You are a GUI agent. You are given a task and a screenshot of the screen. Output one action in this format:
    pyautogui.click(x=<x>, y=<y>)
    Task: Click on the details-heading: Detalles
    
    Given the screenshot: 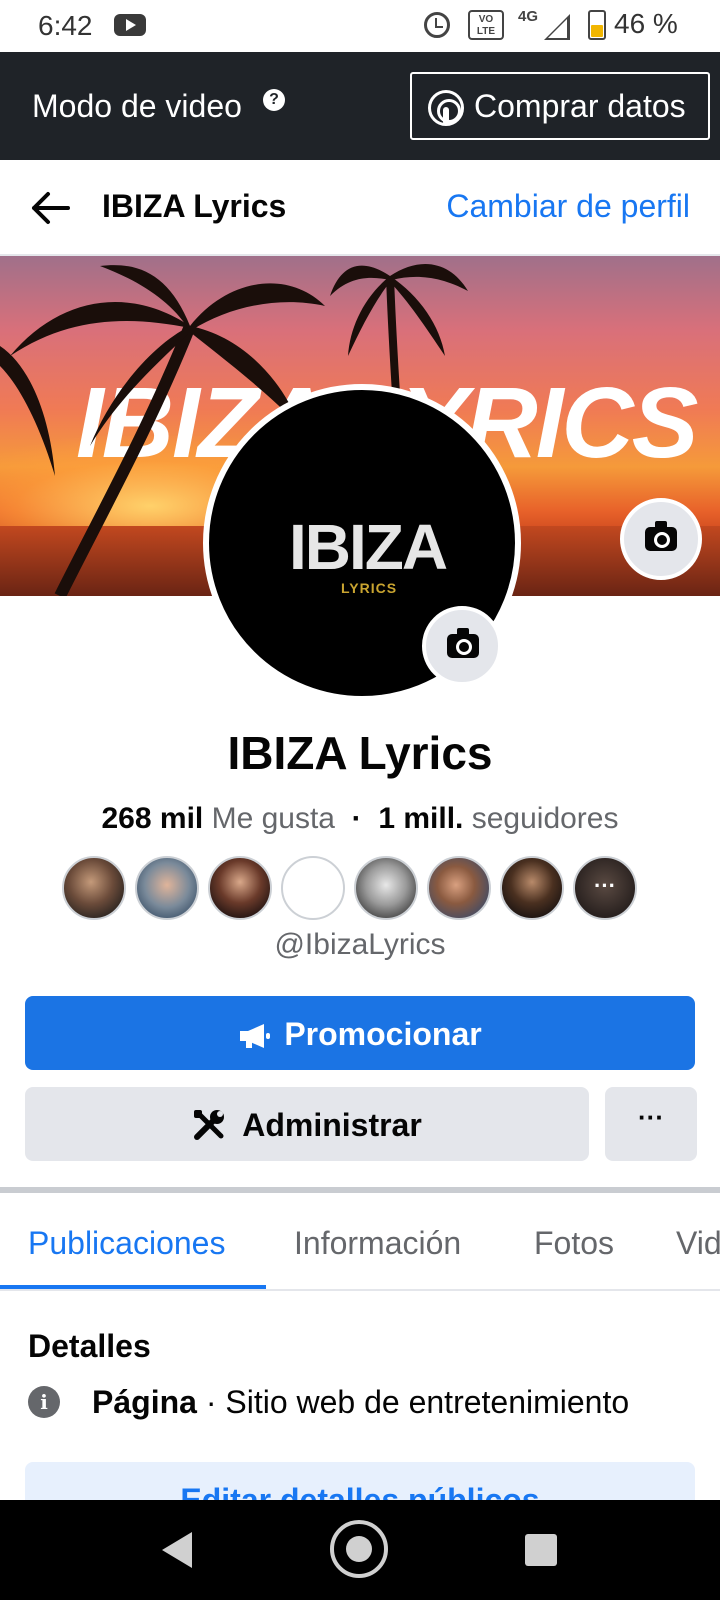 What is the action you would take?
    pyautogui.click(x=89, y=1346)
    